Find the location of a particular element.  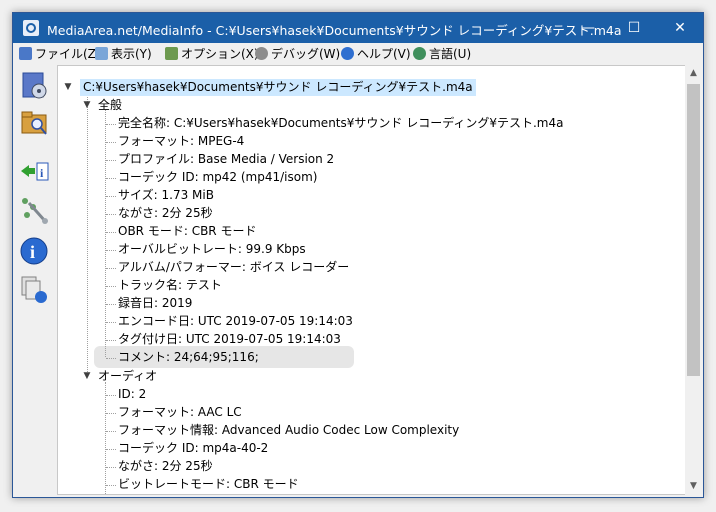

general-field-row: オーバルビットレート: 99.9 Kbps is located at coordinates (212, 249).